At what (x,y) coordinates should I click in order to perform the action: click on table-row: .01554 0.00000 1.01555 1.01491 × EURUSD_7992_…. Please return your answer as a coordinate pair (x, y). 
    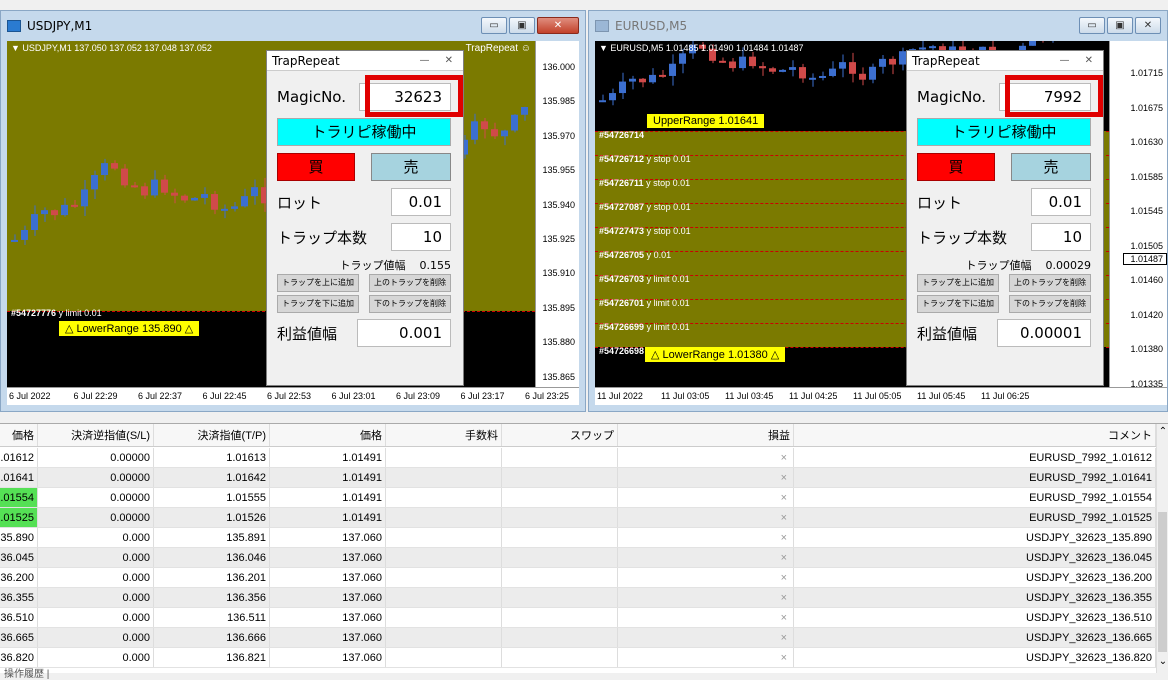
    Looking at the image, I should click on (578, 498).